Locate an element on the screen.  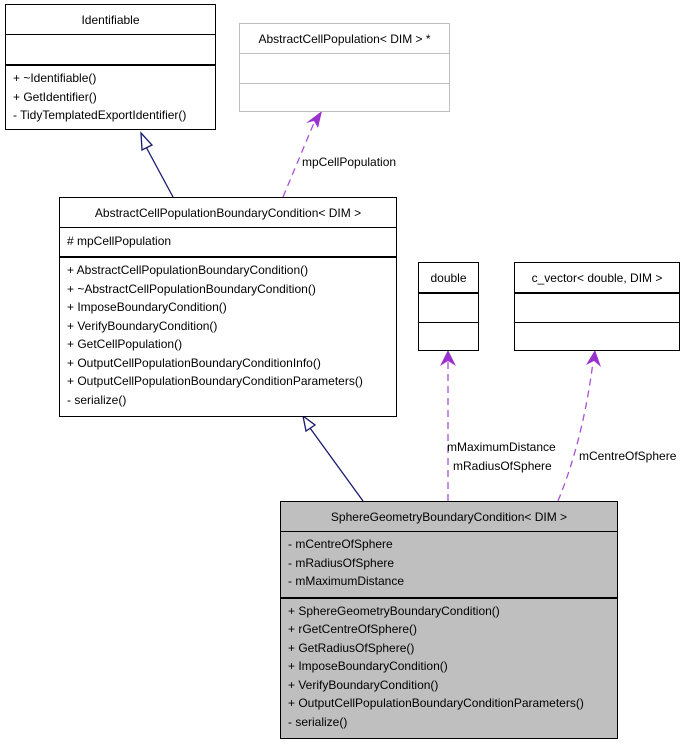
attributes-section: # mpCellPopulation is located at coordinates (228, 241).